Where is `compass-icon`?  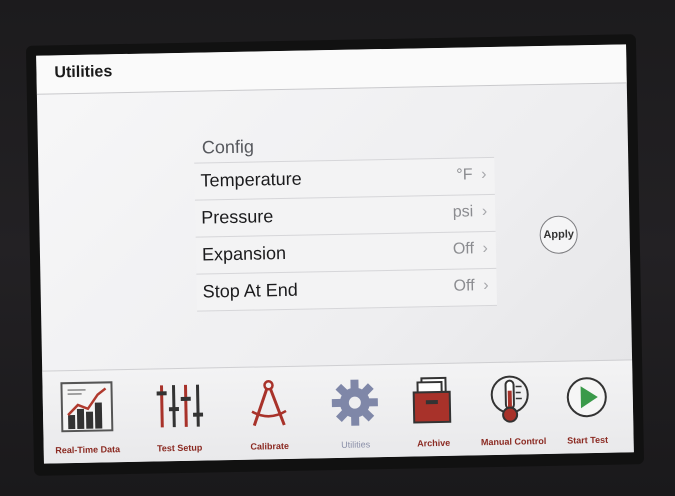
compass-icon is located at coordinates (269, 403).